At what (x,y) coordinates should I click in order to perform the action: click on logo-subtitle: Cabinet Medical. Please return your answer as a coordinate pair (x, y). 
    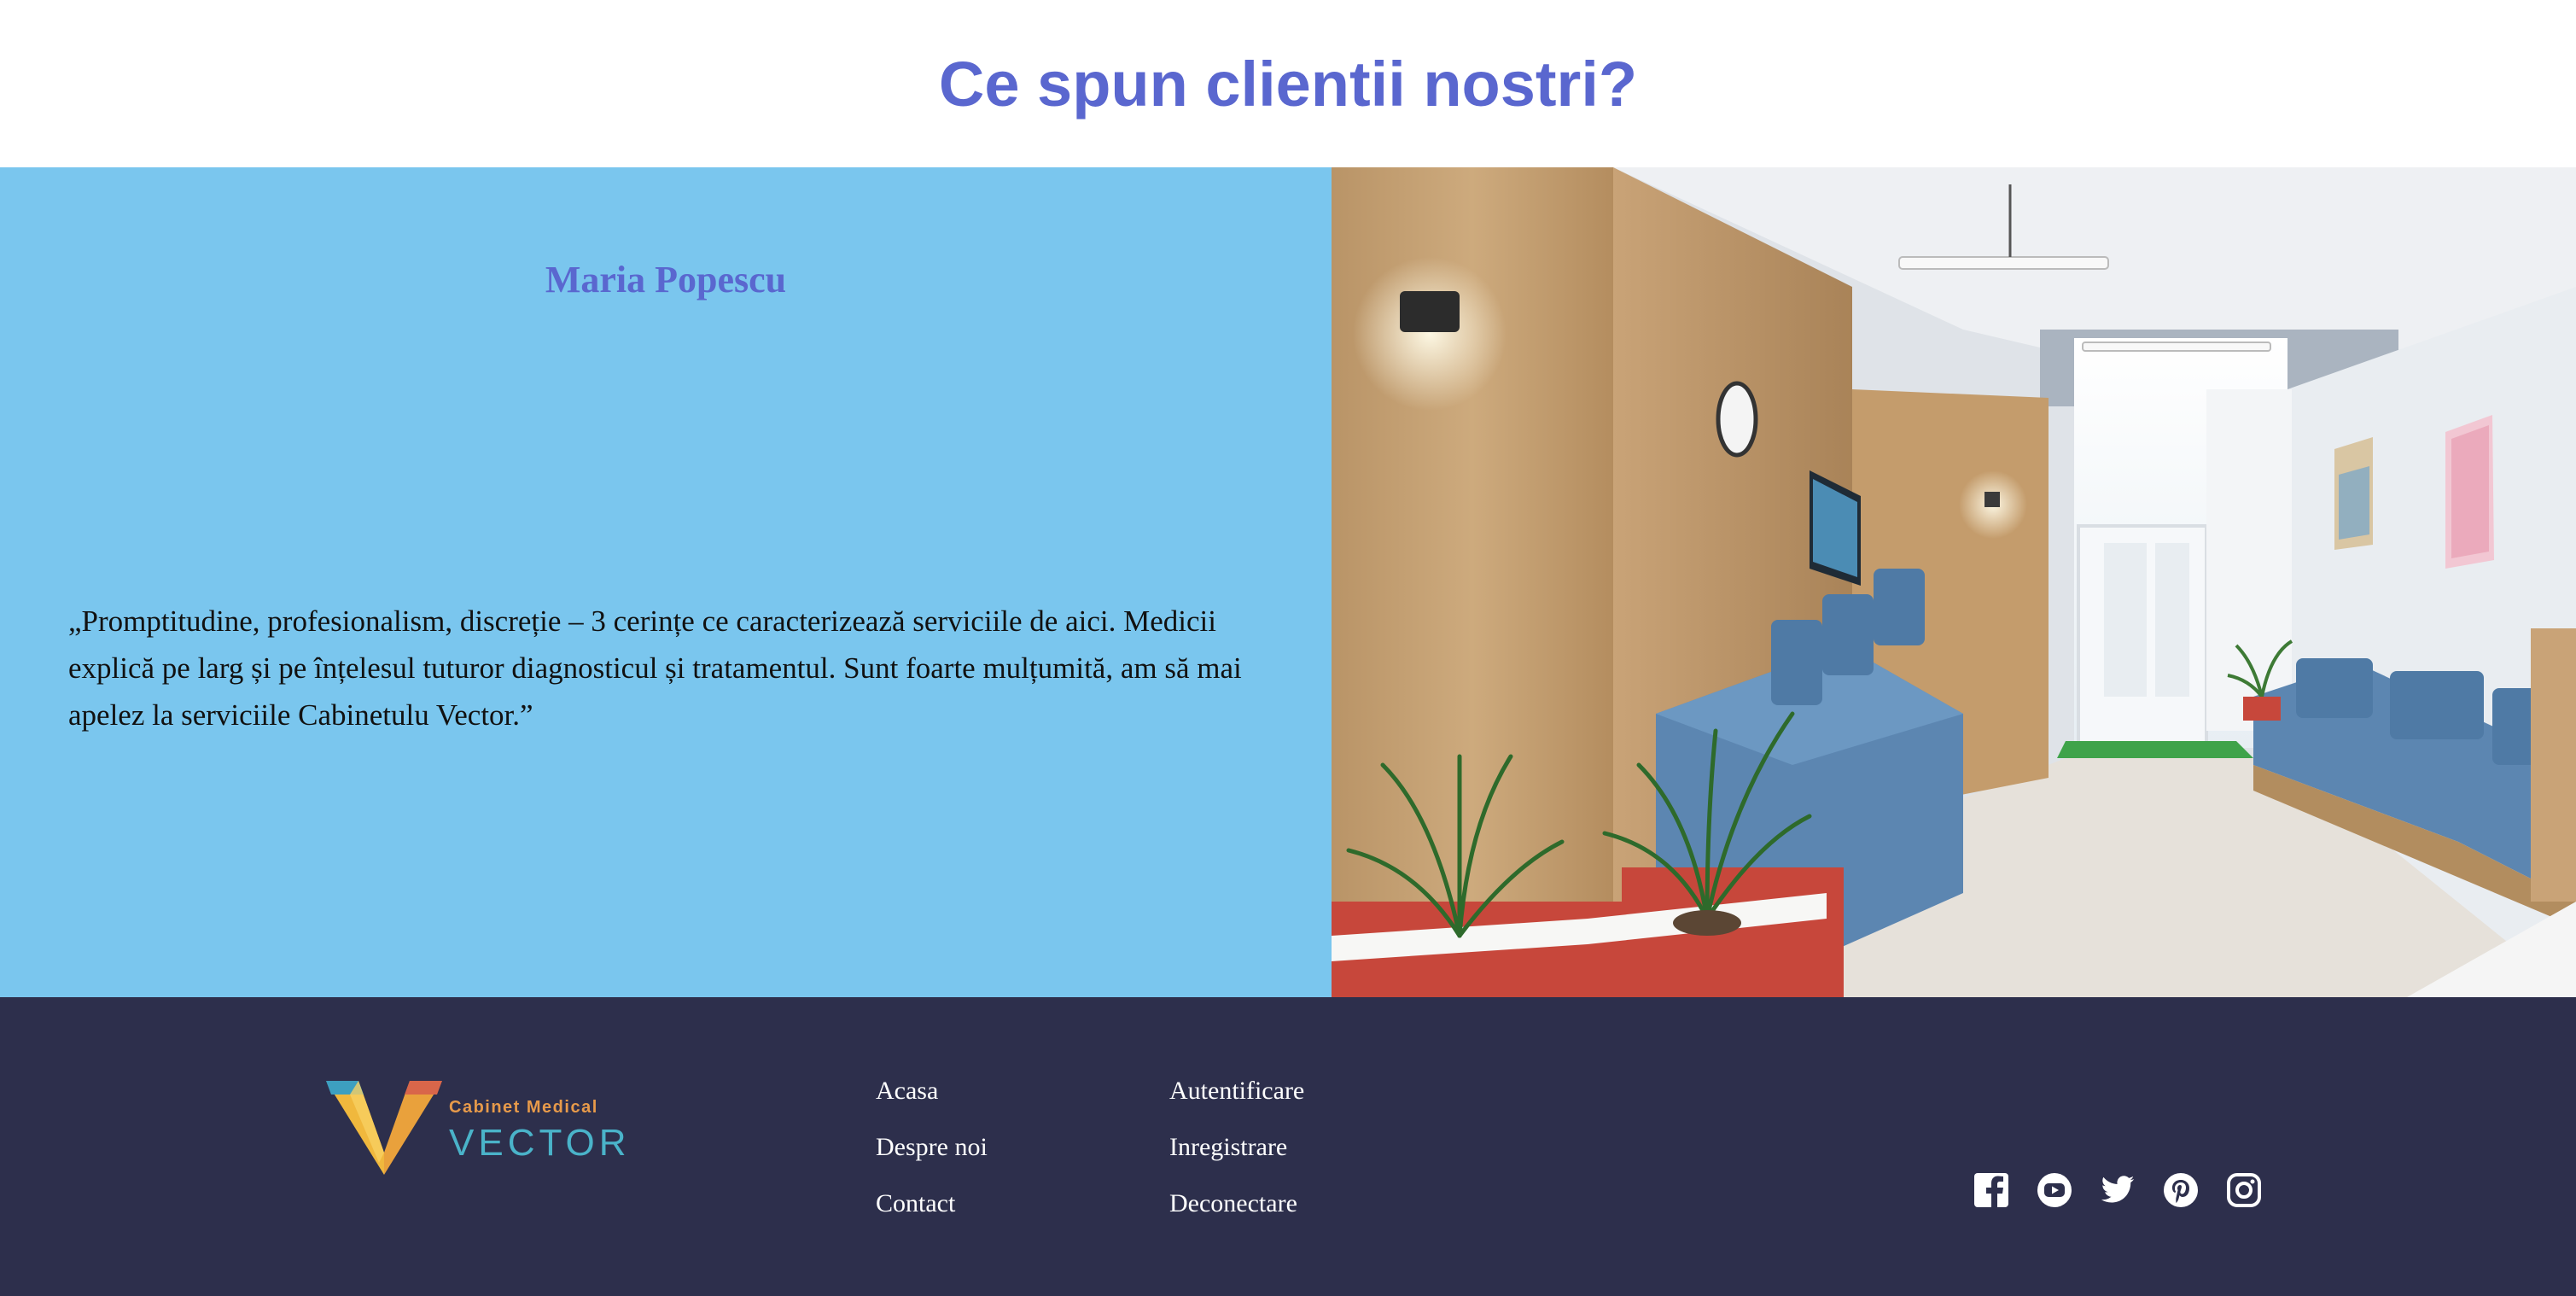
    Looking at the image, I should click on (523, 1107).